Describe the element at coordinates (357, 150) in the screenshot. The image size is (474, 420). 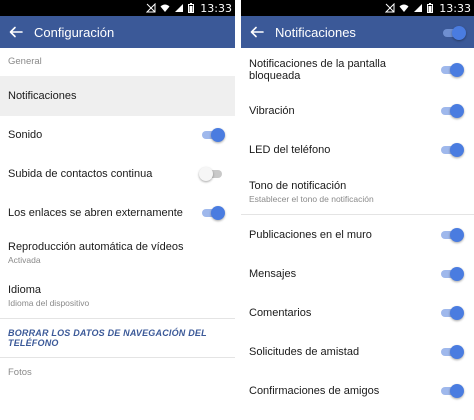
I see `notif-item-led: LED del teléfono` at that location.